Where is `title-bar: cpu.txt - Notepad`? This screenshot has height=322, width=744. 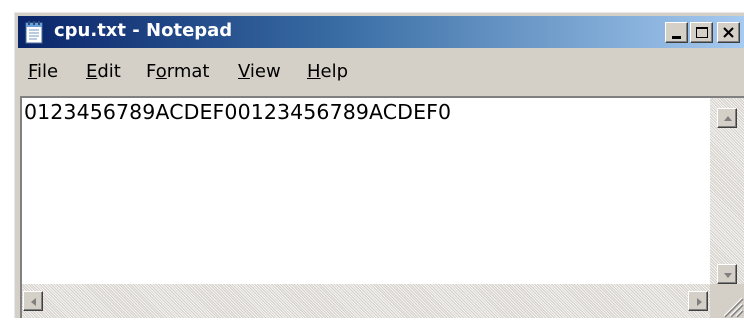
title-bar: cpu.txt - Notepad is located at coordinates (381, 32).